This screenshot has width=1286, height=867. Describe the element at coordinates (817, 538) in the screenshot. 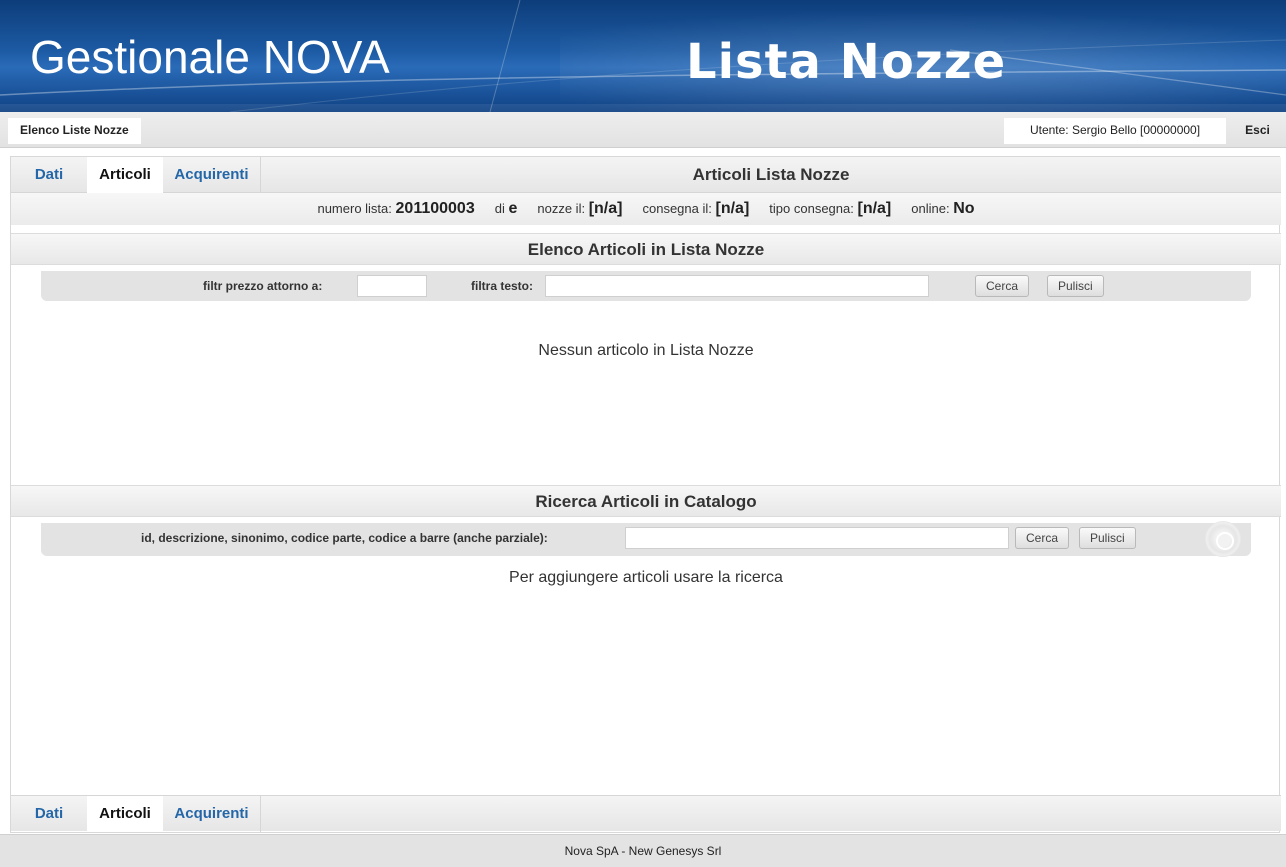

I see `catalog-query-input` at that location.